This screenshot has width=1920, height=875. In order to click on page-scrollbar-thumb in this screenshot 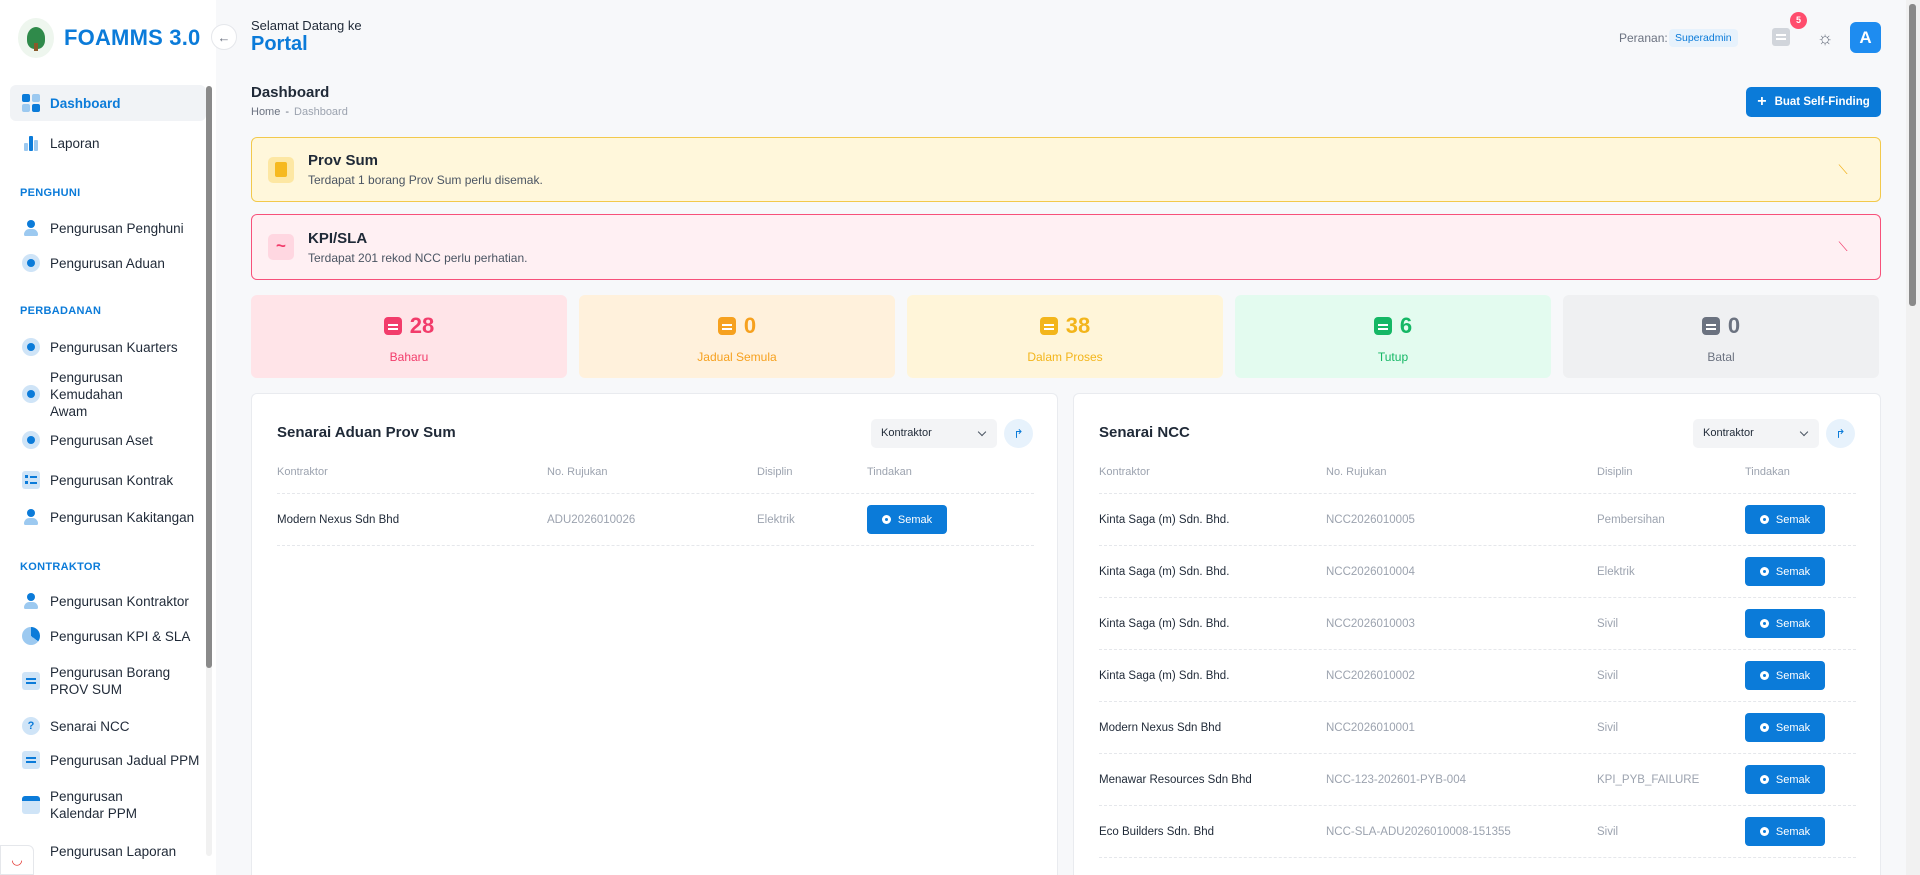, I will do `click(1912, 155)`.